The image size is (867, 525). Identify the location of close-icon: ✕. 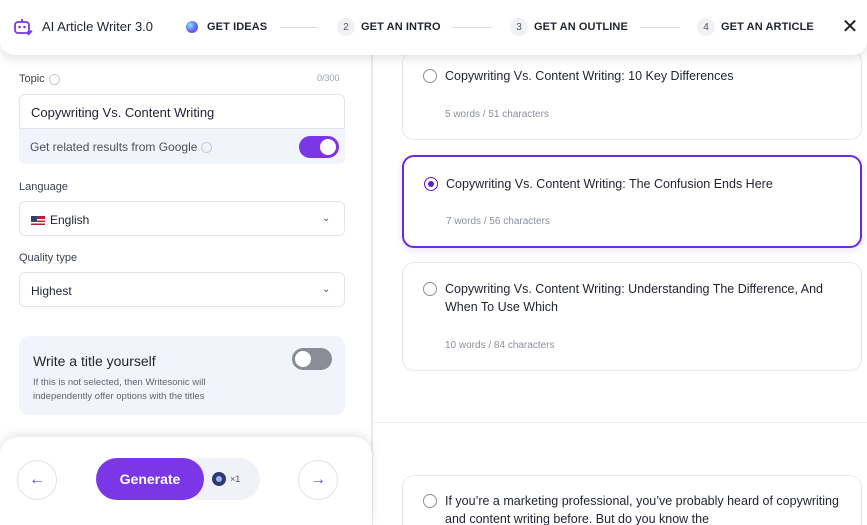
(850, 27).